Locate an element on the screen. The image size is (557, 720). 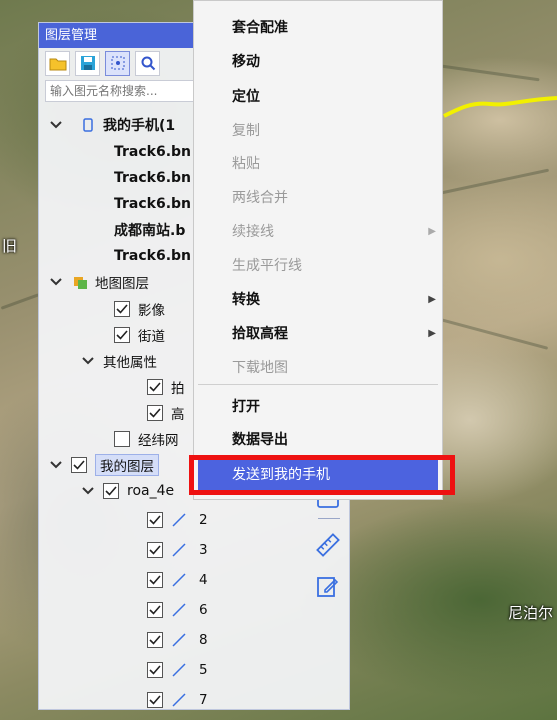
tree-item-imagery: 影像 is located at coordinates (139, 309).